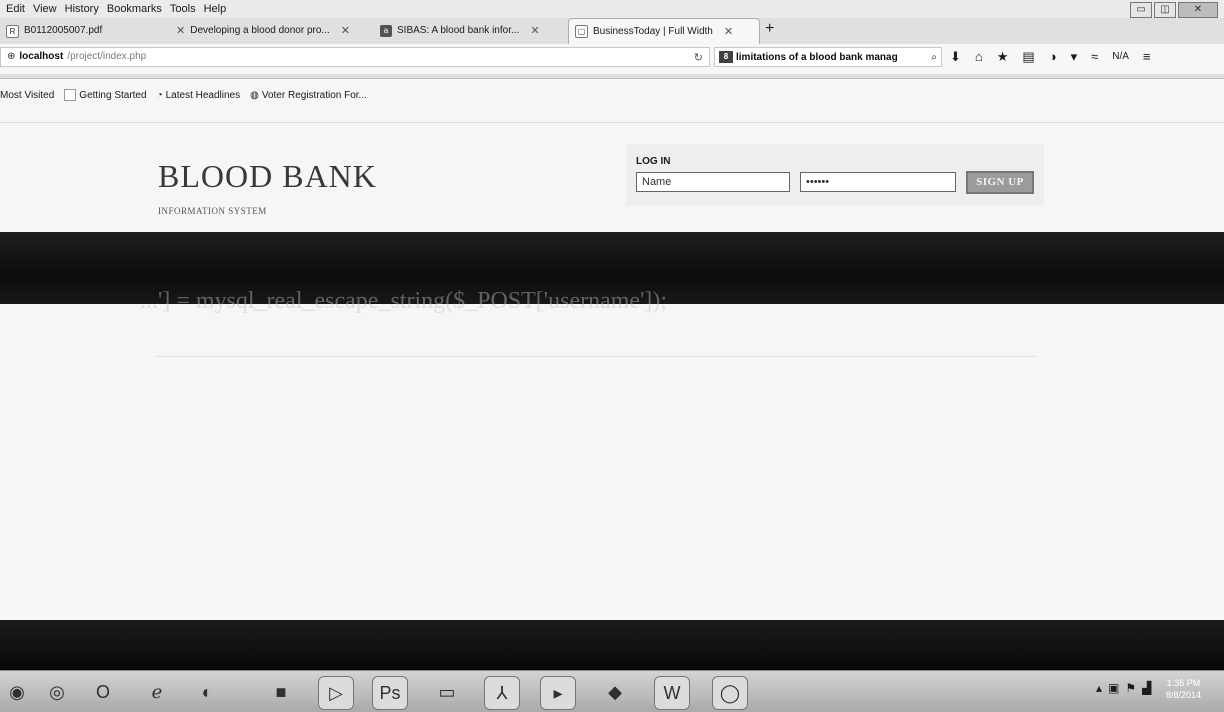 This screenshot has height=712, width=1224. I want to click on menu-tools: Tools, so click(183, 9).